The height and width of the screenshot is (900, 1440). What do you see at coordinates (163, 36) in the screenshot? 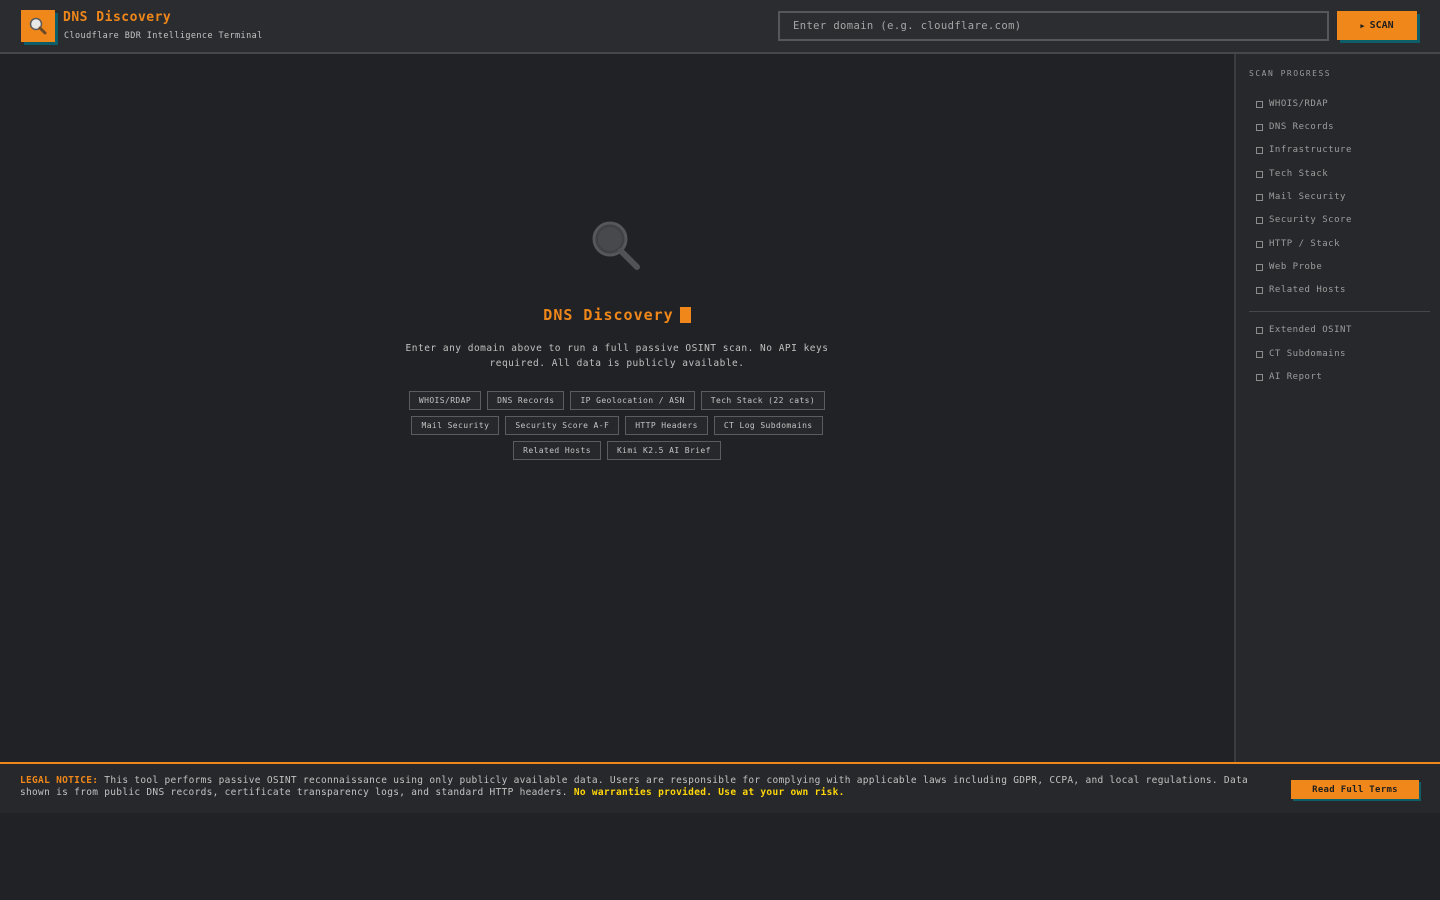
I see `app-subtitle: Cloudflare BDR Intelligence Terminal` at bounding box center [163, 36].